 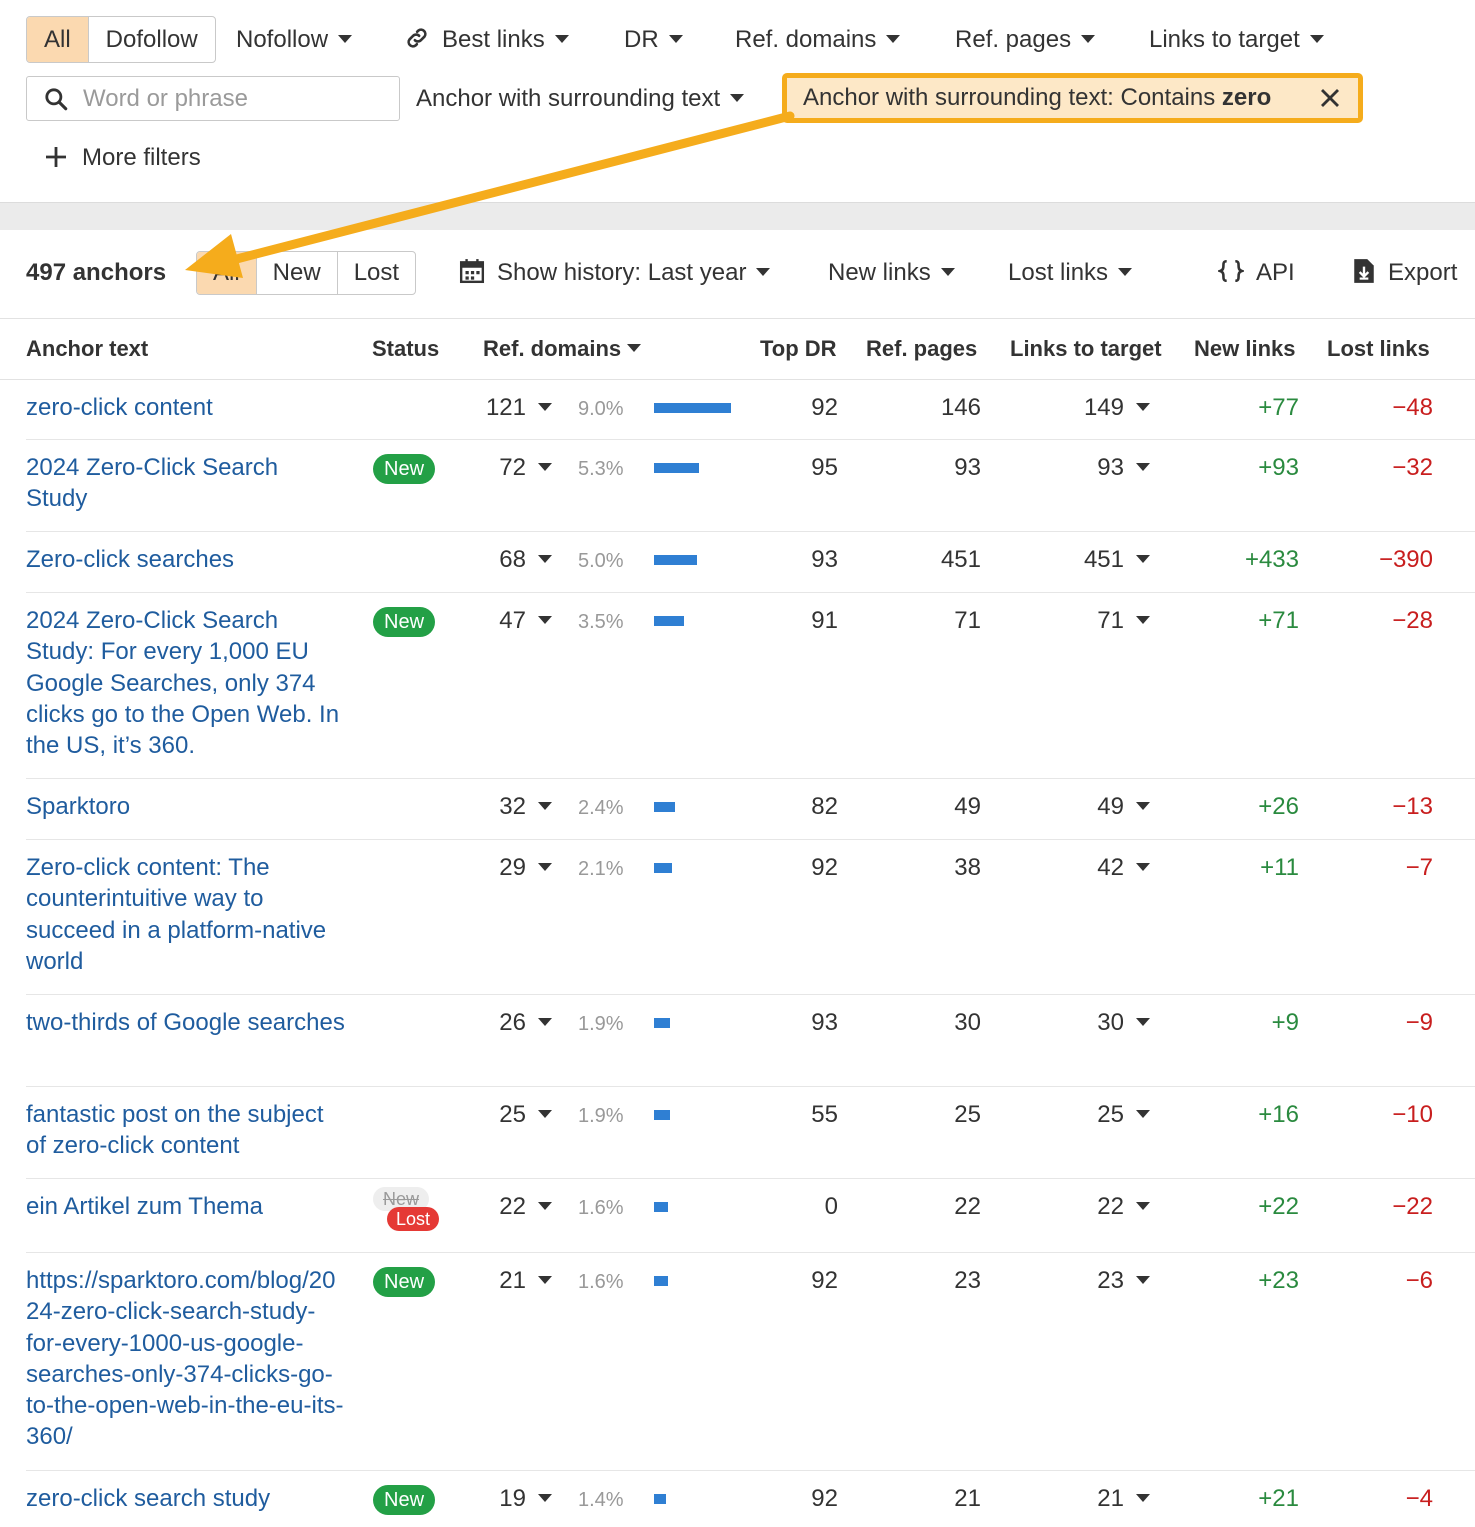 What do you see at coordinates (1098, 559) in the screenshot?
I see `links-to-target-value: 451` at bounding box center [1098, 559].